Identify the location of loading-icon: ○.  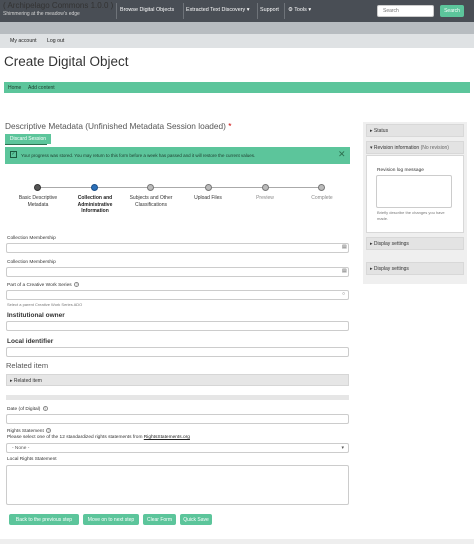
(344, 294).